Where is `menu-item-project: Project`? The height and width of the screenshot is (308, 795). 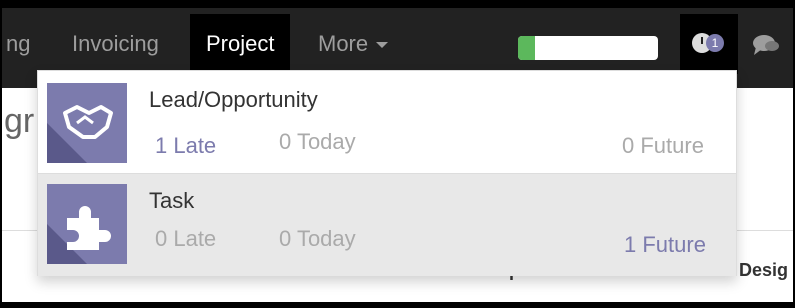 menu-item-project: Project is located at coordinates (240, 44).